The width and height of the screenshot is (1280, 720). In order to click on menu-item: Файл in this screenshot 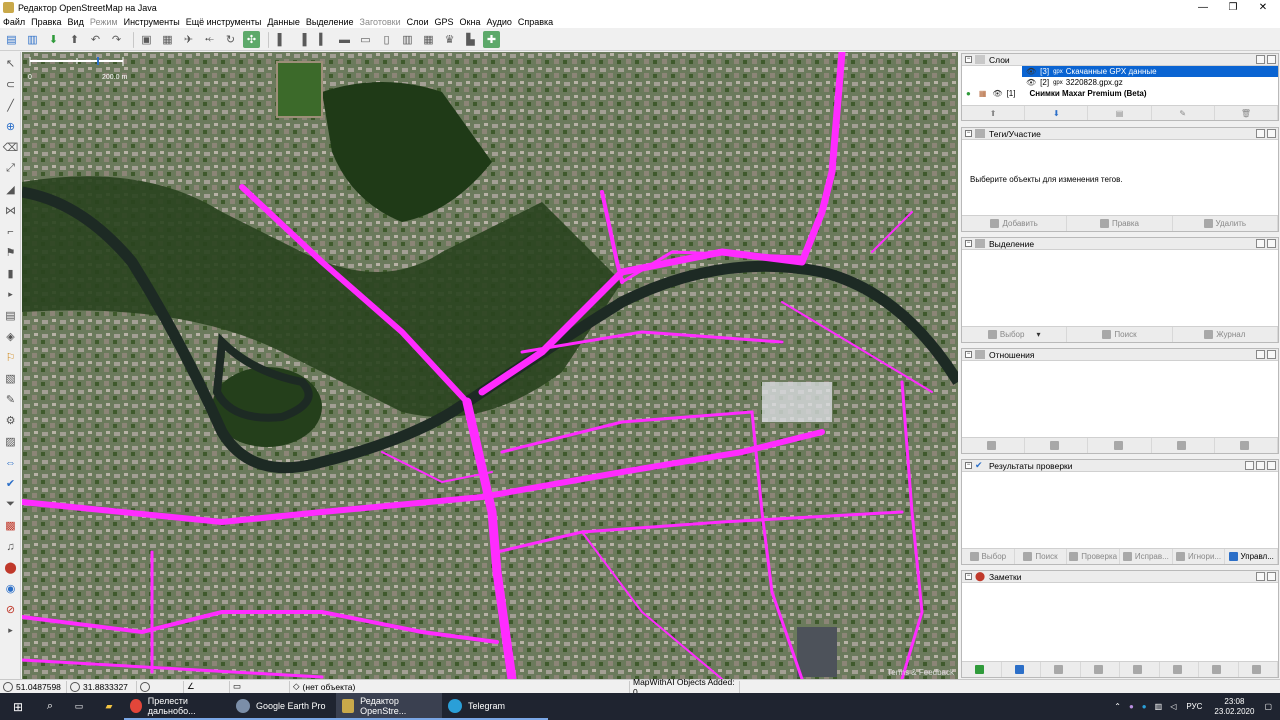, I will do `click(14, 22)`.